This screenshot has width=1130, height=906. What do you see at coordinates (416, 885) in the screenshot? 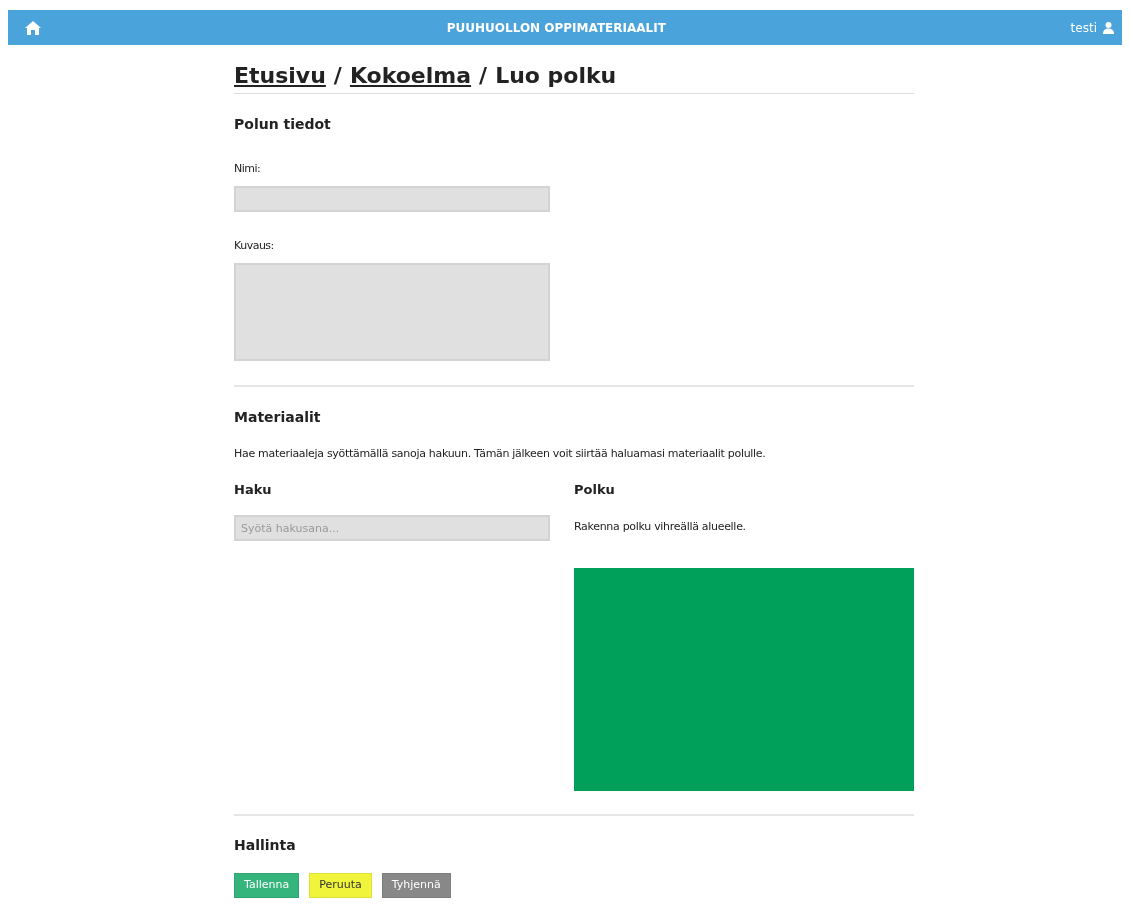
I see `clear-button: Tyhjennä` at bounding box center [416, 885].